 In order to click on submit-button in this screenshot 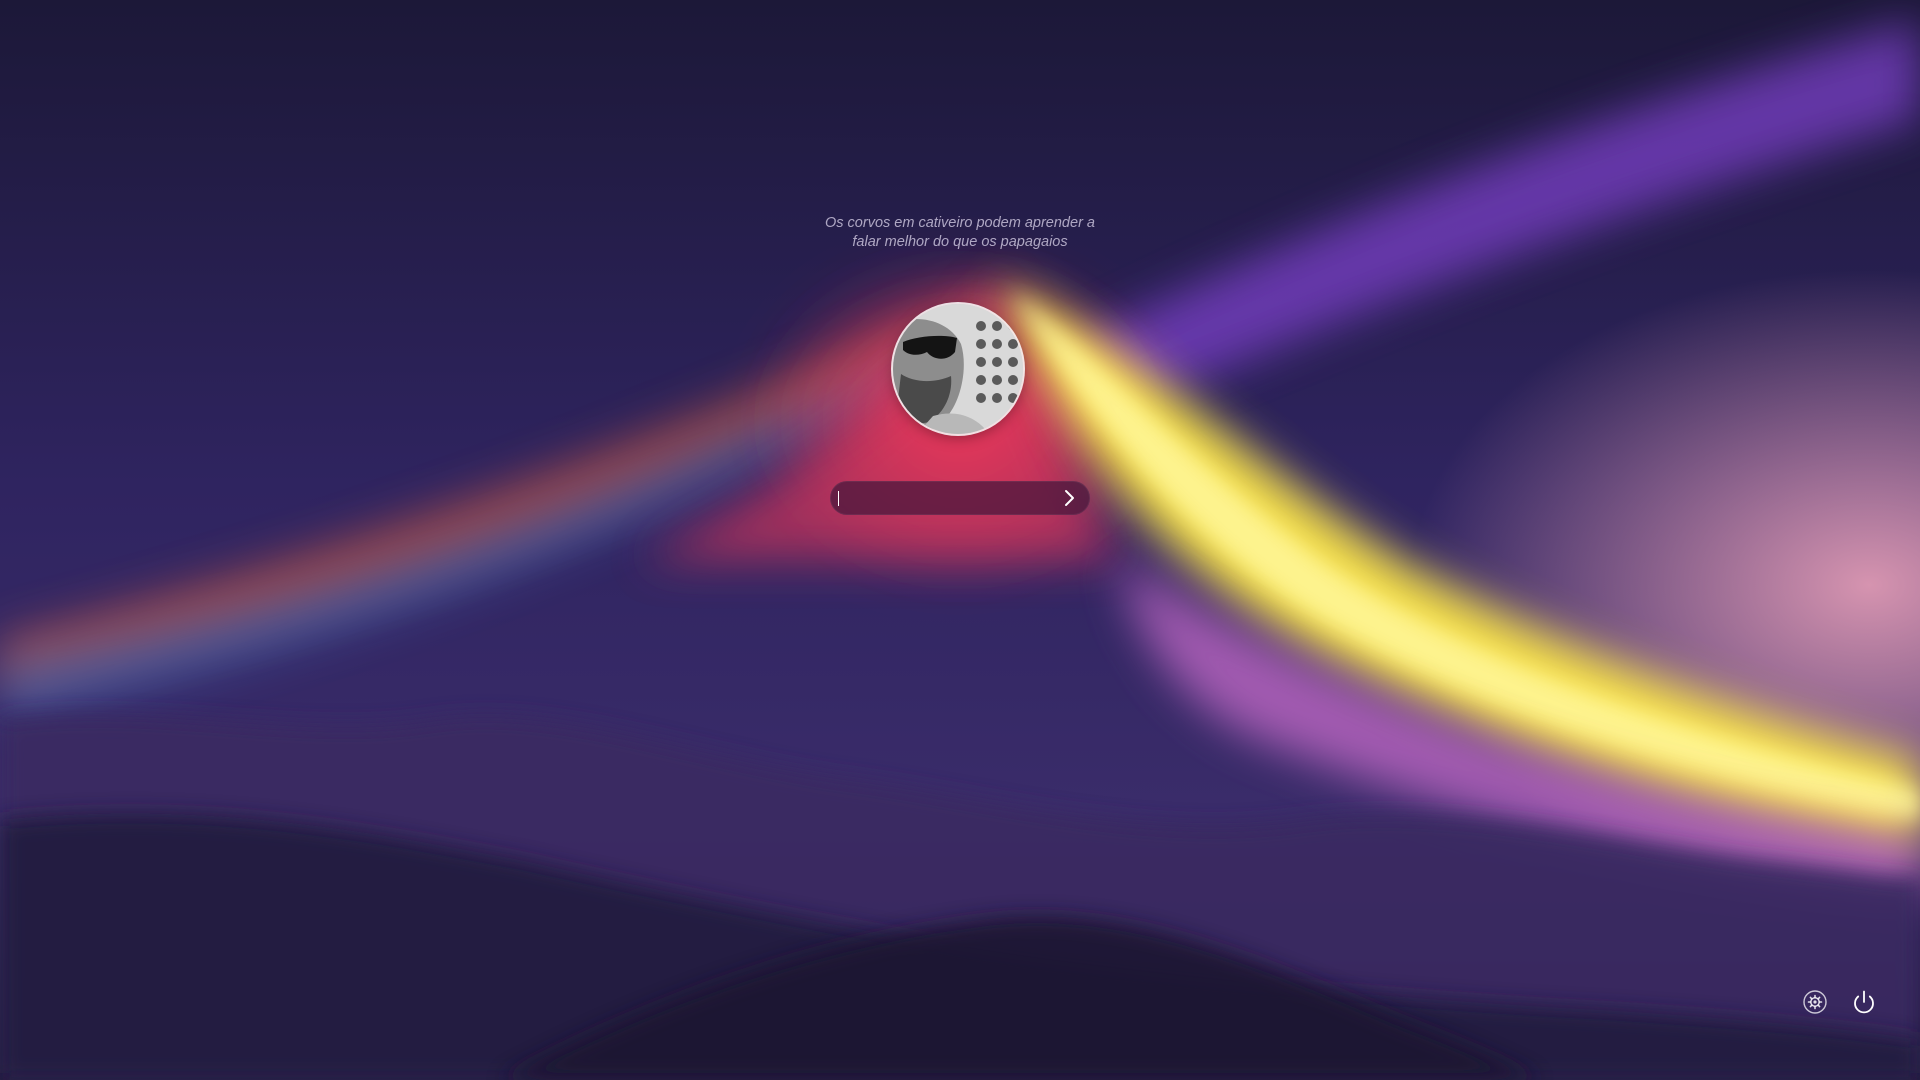, I will do `click(1069, 498)`.